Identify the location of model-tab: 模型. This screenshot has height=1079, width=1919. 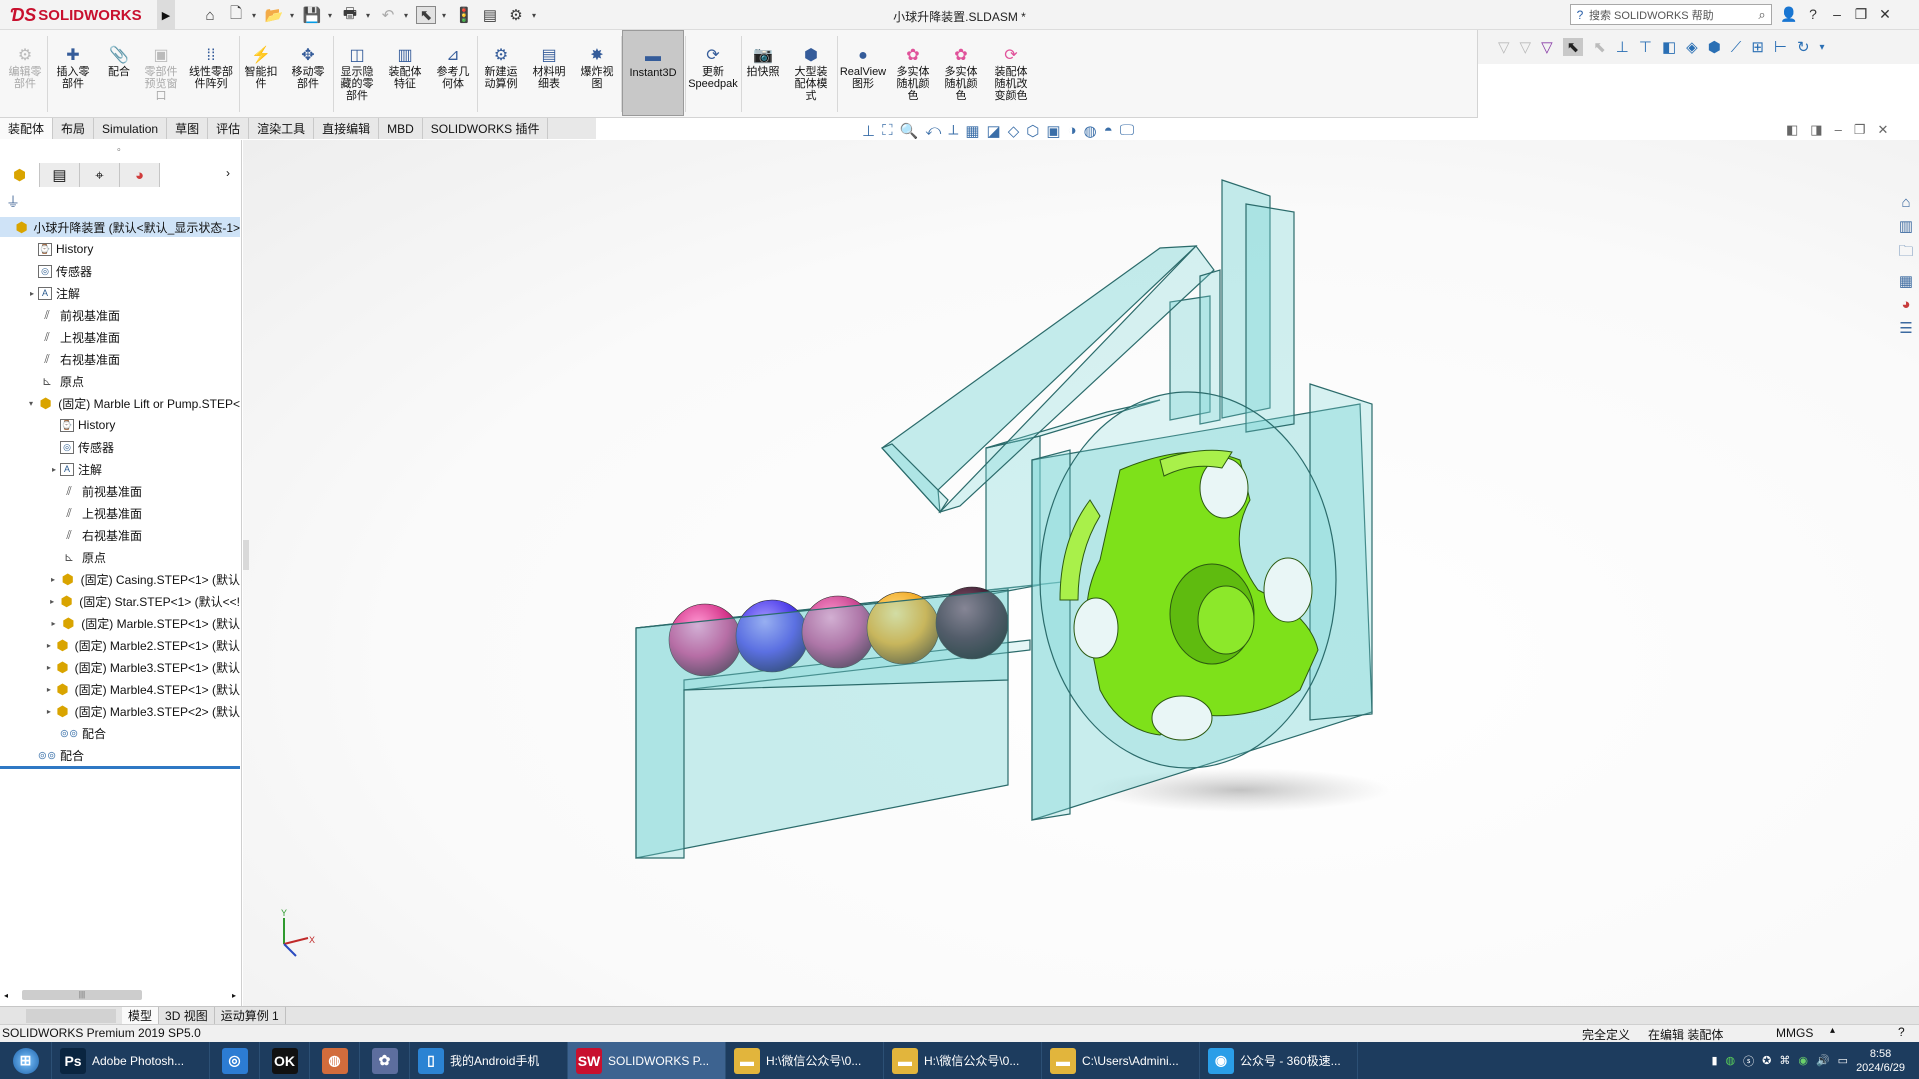
(141, 1015).